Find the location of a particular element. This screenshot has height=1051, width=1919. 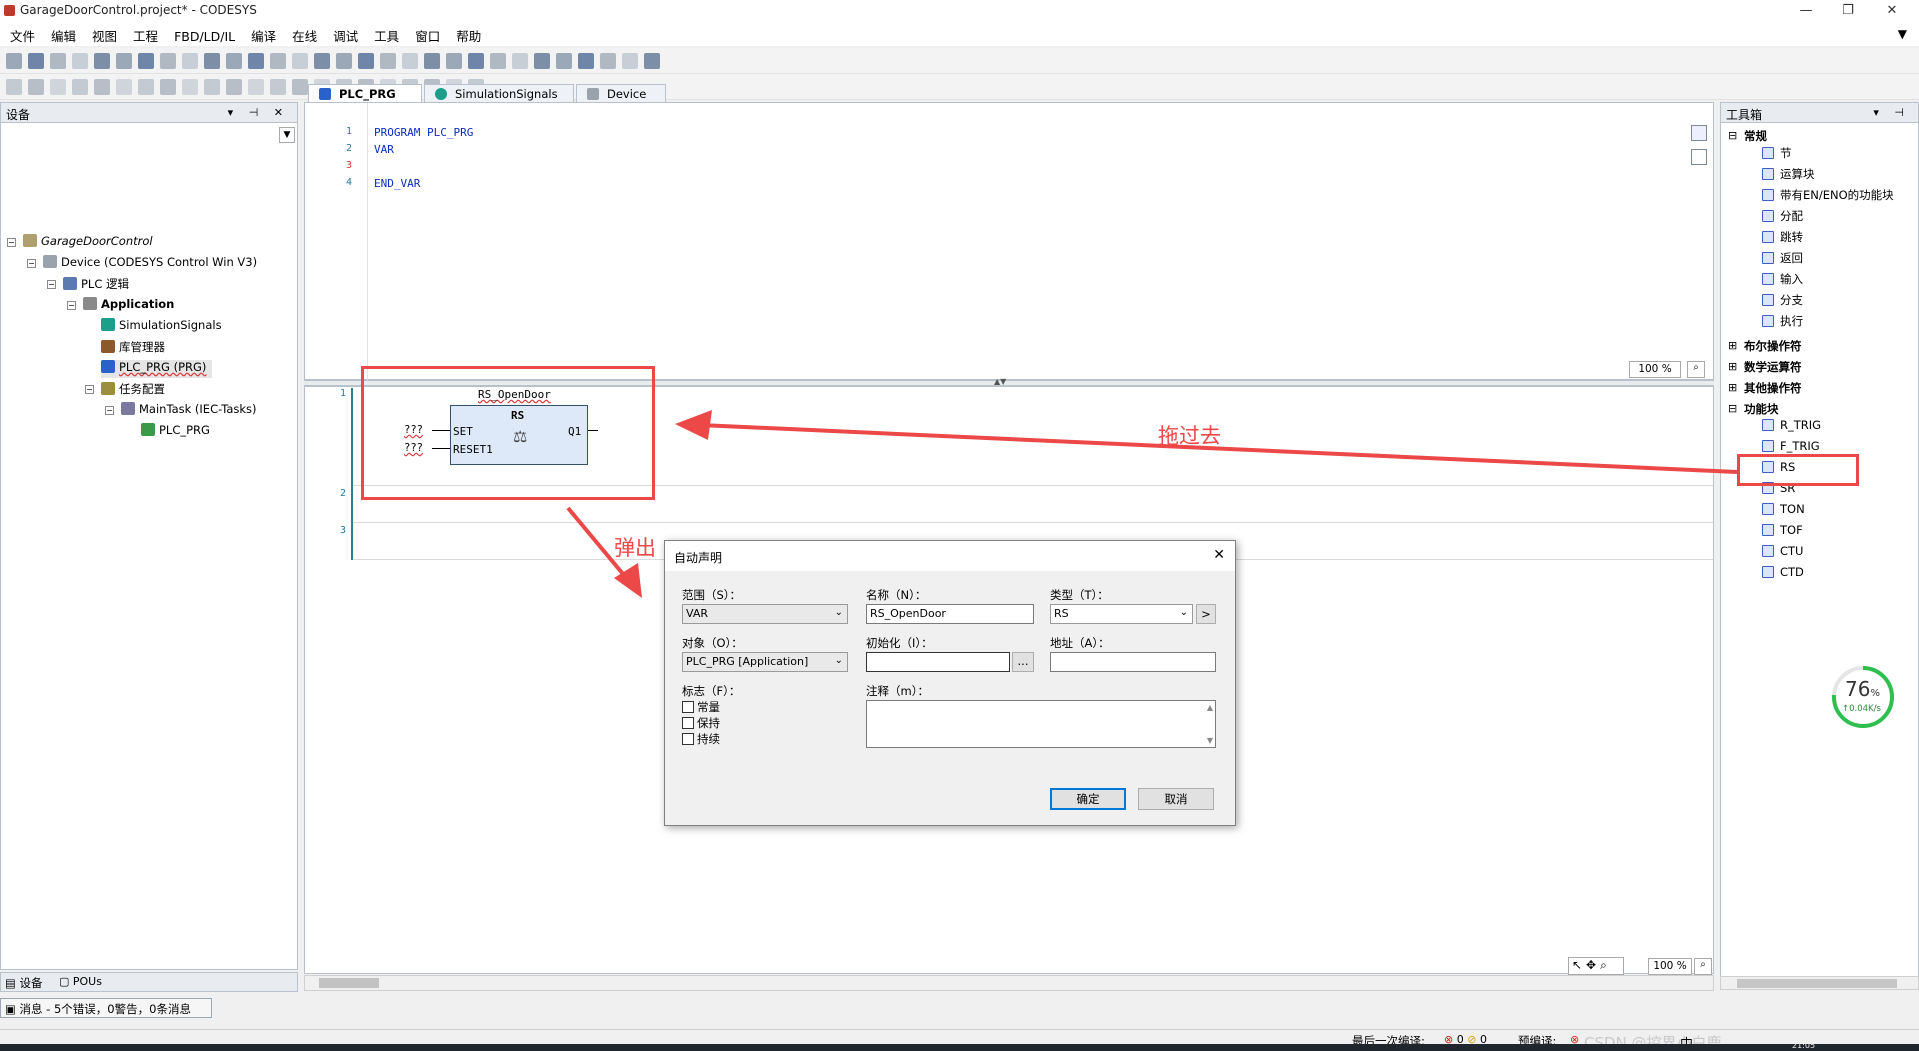

scroll-down-icon: ▼ is located at coordinates (1210, 740).